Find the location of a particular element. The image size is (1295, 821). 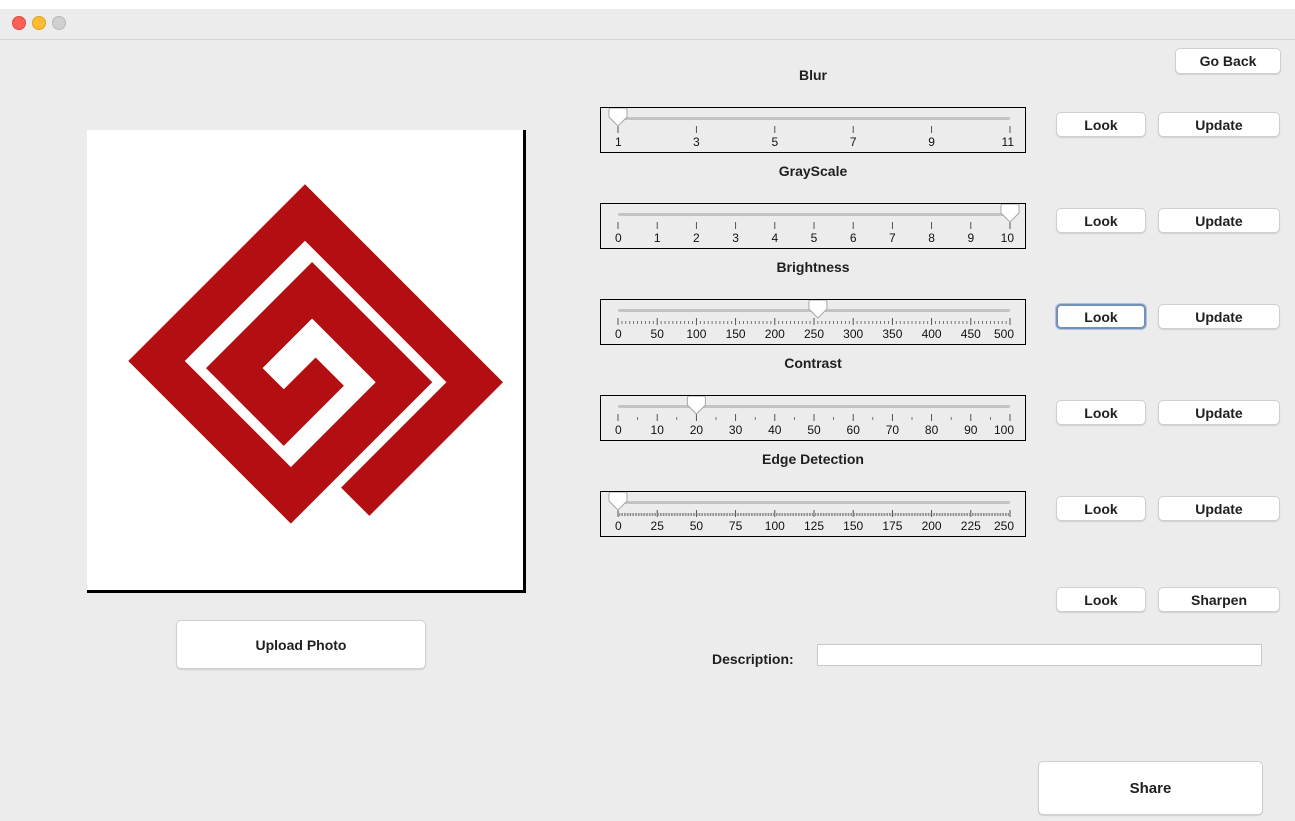

tick-label: 60 is located at coordinates (854, 430).